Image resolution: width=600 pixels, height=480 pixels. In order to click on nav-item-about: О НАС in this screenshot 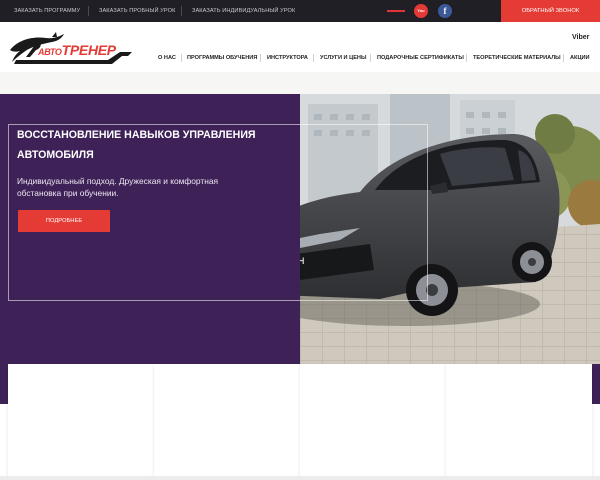, I will do `click(167, 58)`.